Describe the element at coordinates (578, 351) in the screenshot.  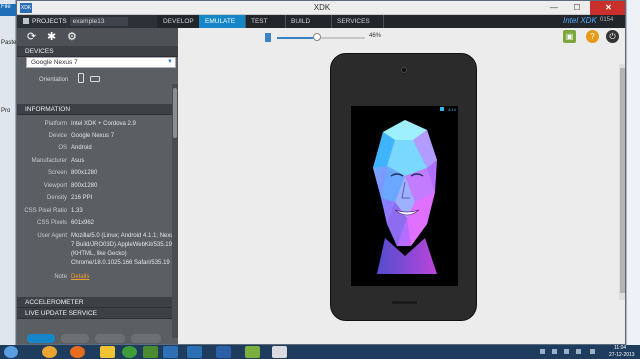
I see `volume-icon` at that location.